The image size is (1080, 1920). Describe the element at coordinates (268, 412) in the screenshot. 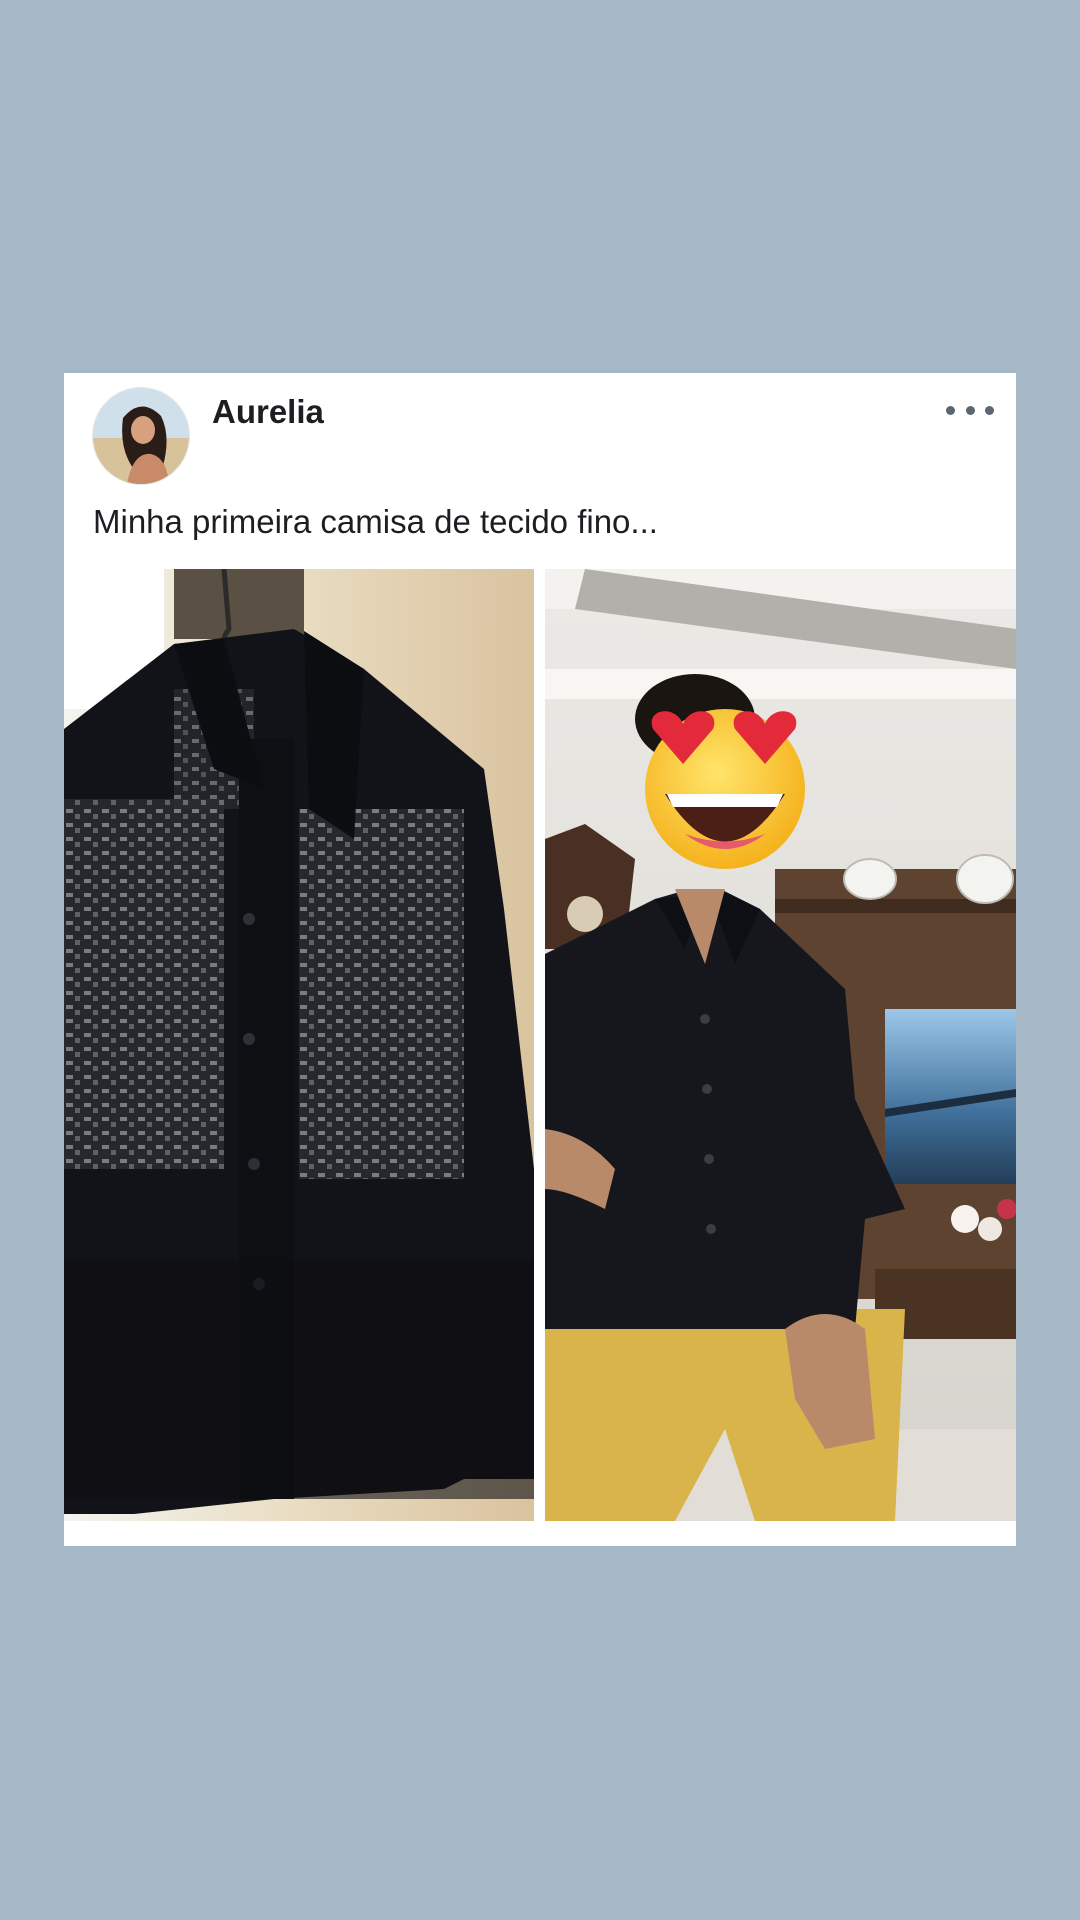

I see `author-name: Aurelia` at that location.